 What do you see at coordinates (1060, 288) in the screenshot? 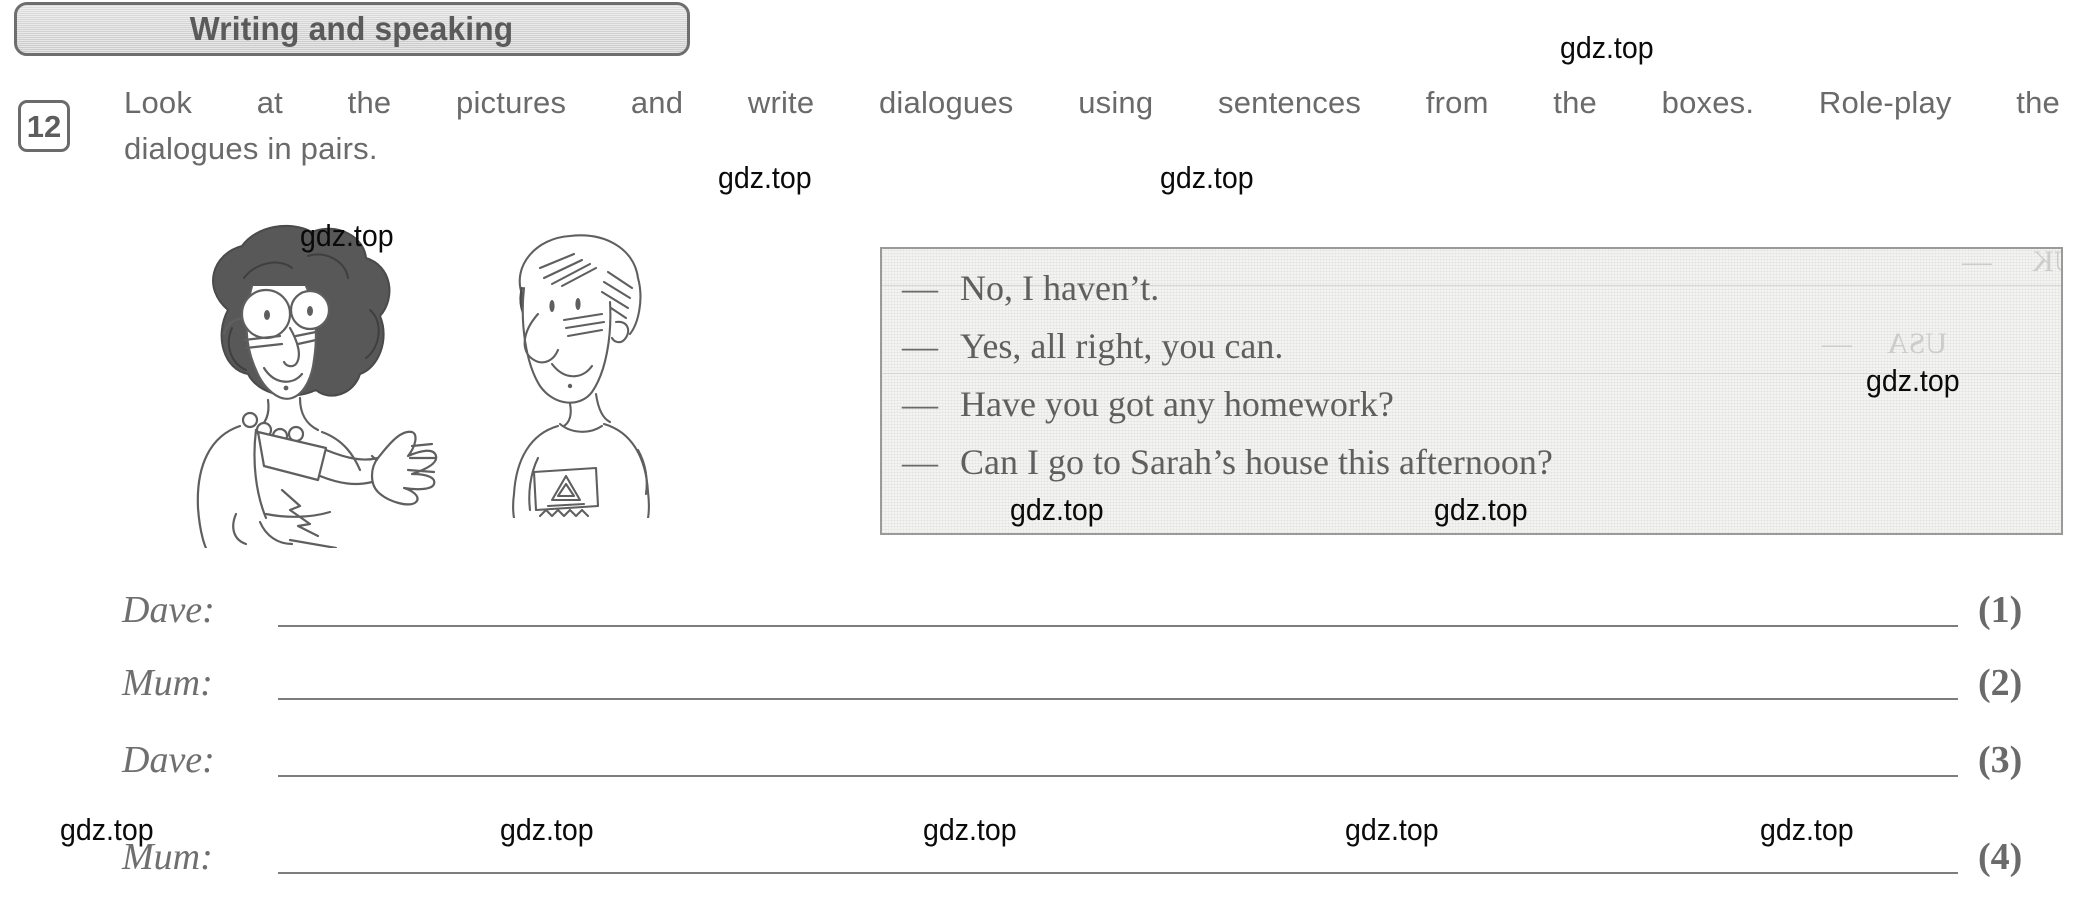
I see `sentence-option-text: No, I haven’t.` at bounding box center [1060, 288].